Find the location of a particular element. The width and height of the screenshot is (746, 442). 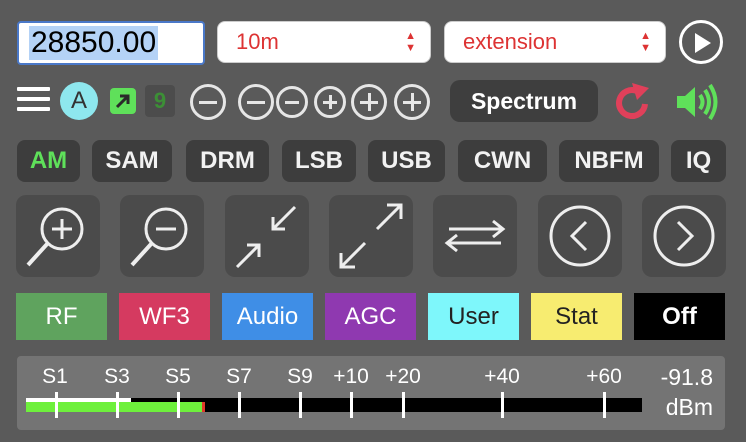

zoom-out-big-button is located at coordinates (162, 236).